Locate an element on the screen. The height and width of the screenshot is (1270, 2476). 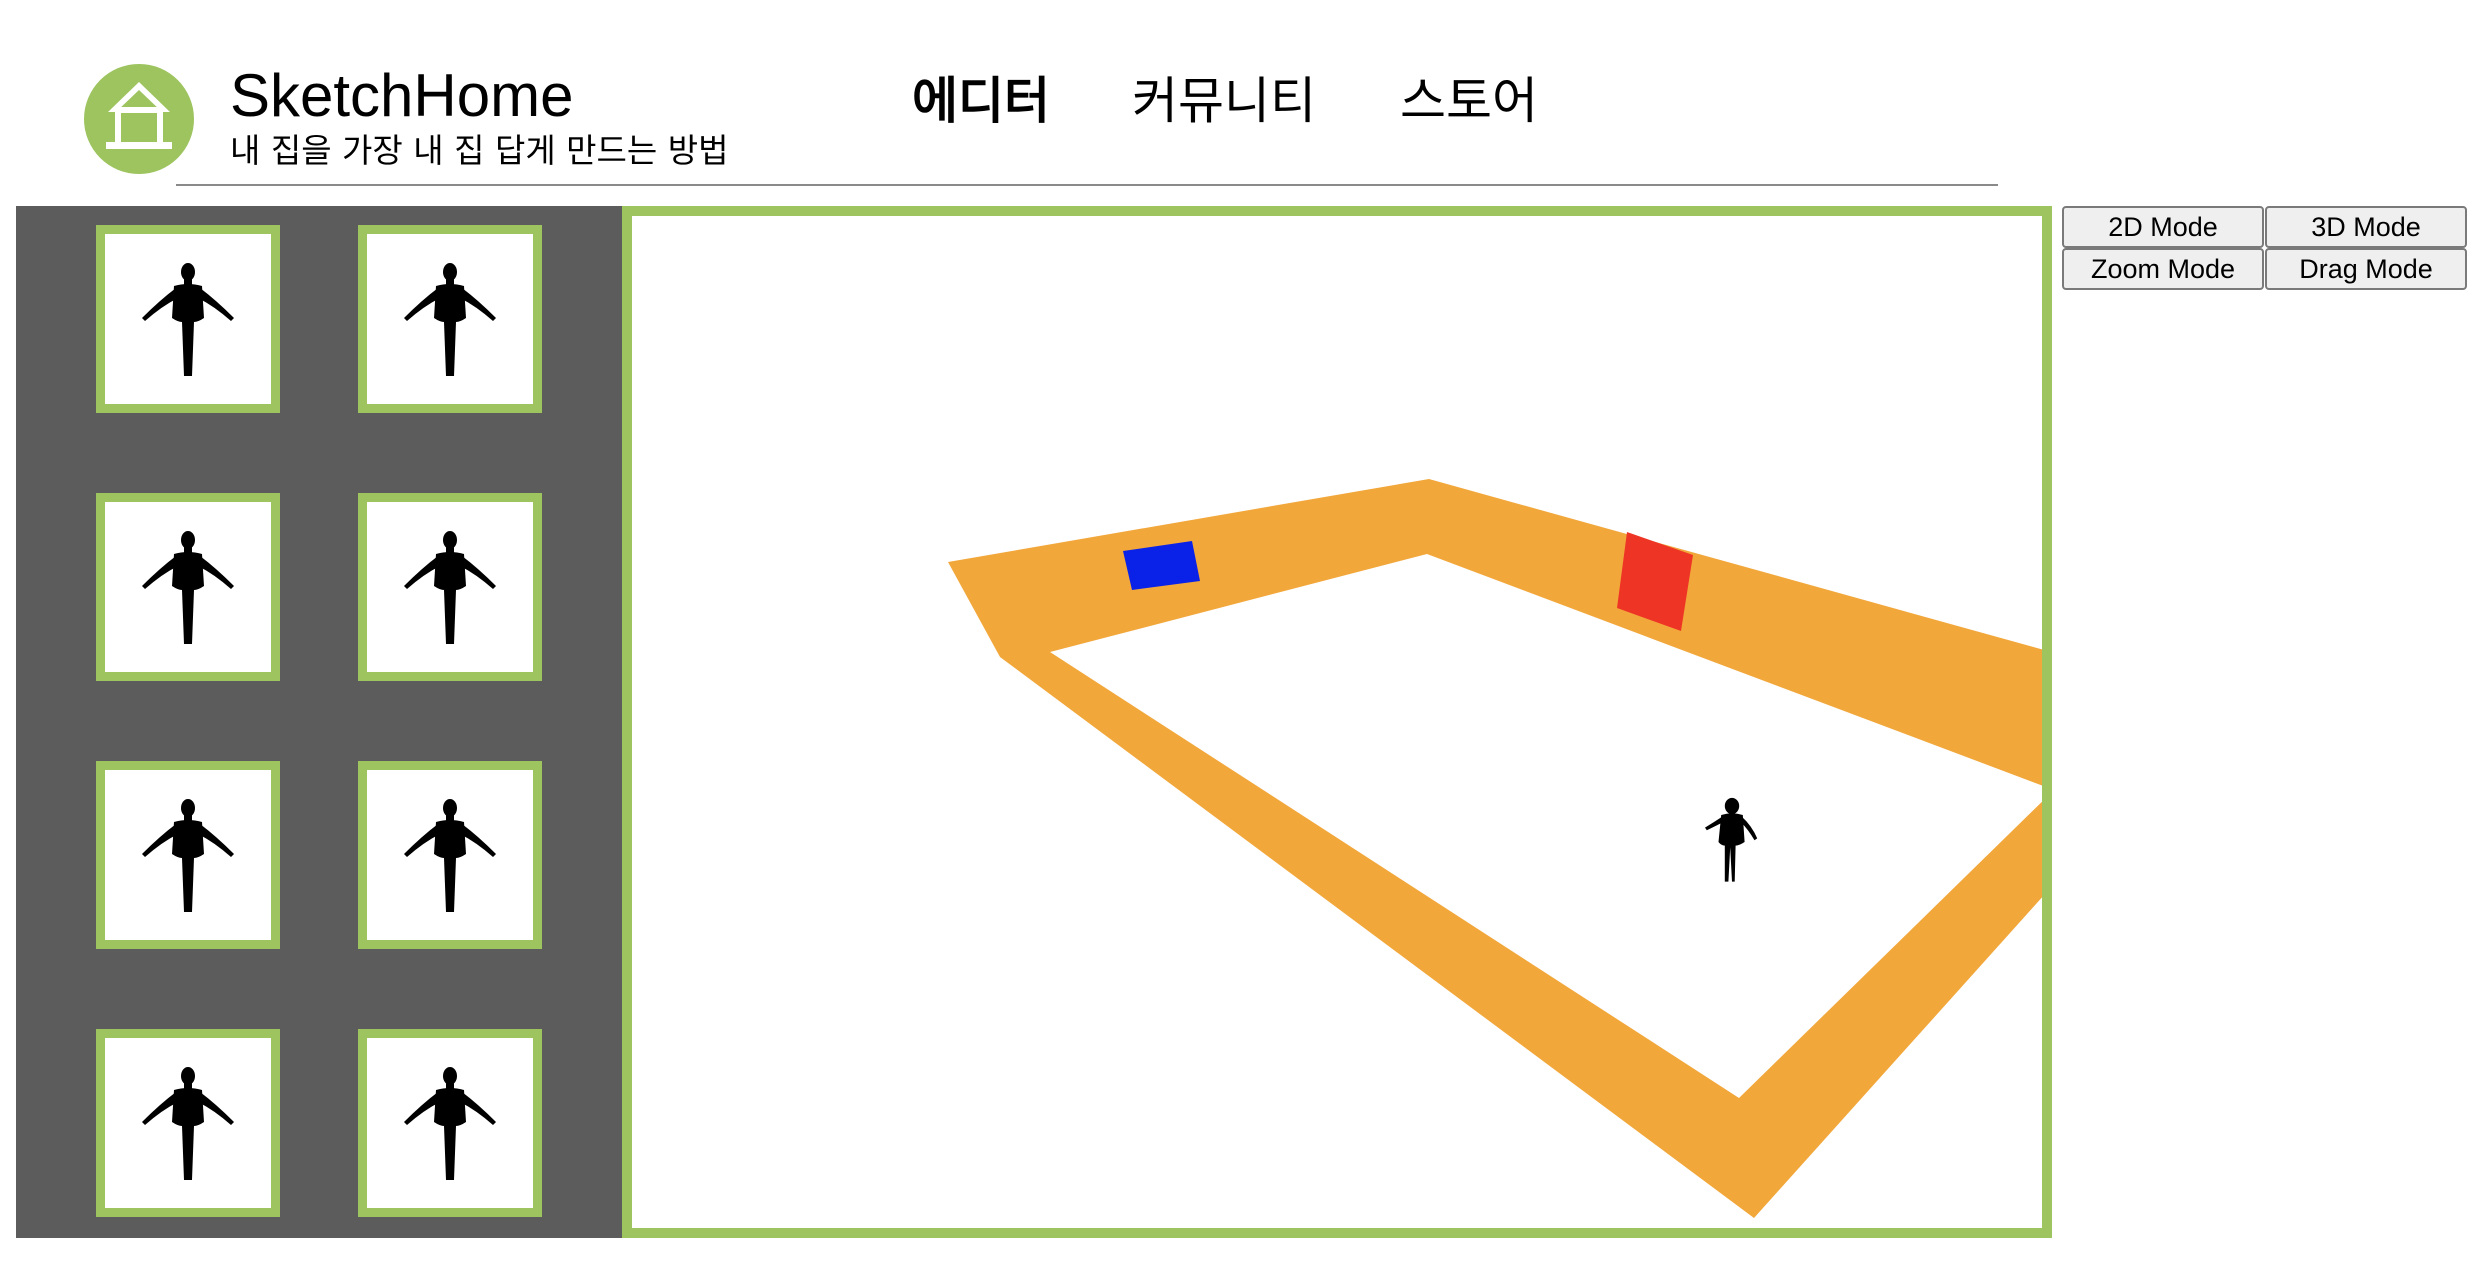
nav-community: 커뮤니티 is located at coordinates (1224, 101).